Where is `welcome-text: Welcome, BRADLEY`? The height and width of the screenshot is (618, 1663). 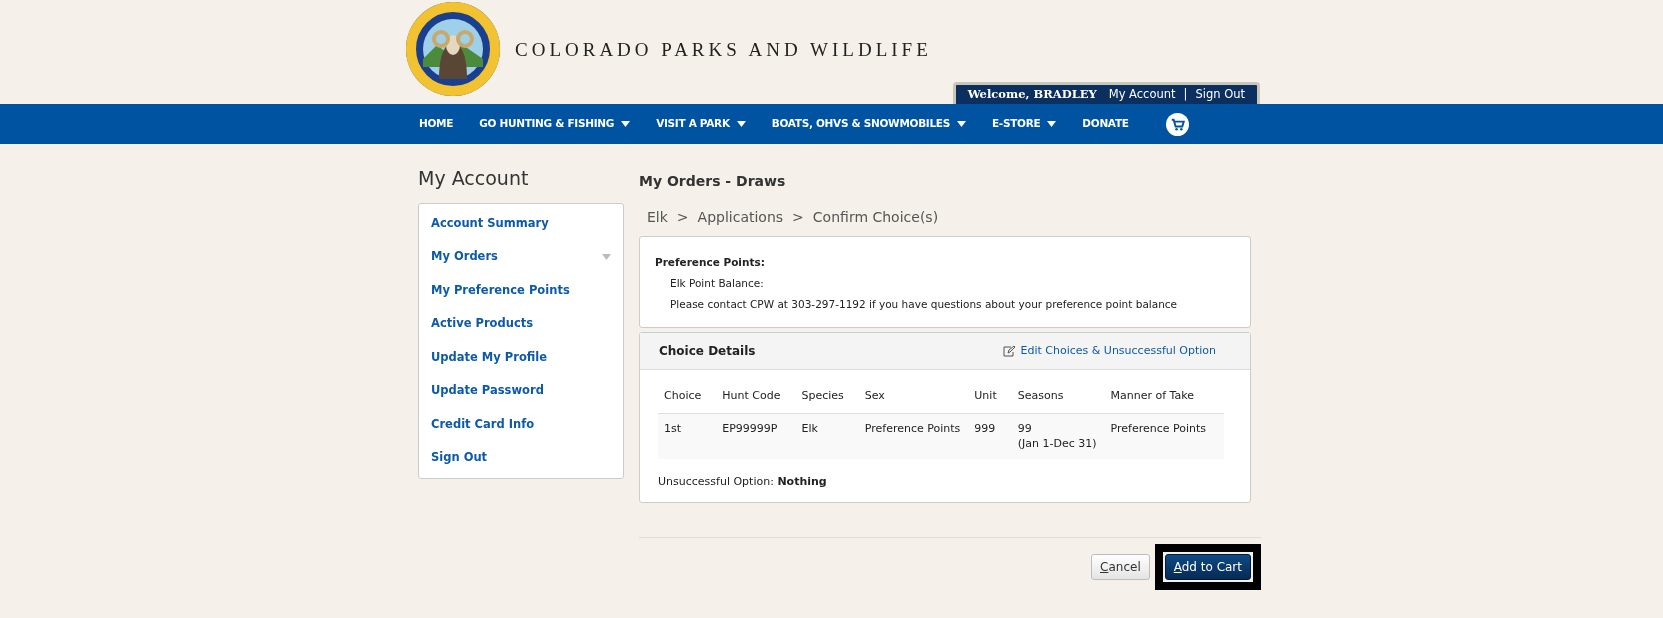 welcome-text: Welcome, BRADLEY is located at coordinates (1032, 94).